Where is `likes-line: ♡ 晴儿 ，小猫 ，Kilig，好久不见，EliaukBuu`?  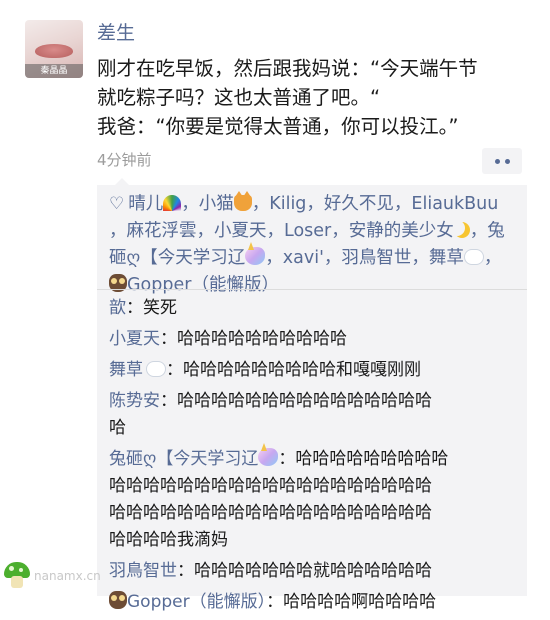 likes-line: ♡ 晴儿 ，小猫 ，Kilig，好久不见，EliaukBuu is located at coordinates (316, 204).